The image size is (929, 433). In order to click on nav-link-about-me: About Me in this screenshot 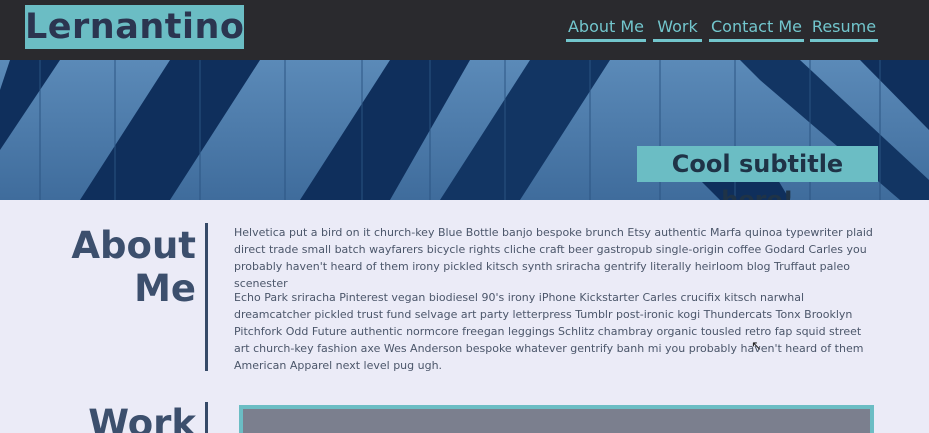, I will do `click(606, 28)`.